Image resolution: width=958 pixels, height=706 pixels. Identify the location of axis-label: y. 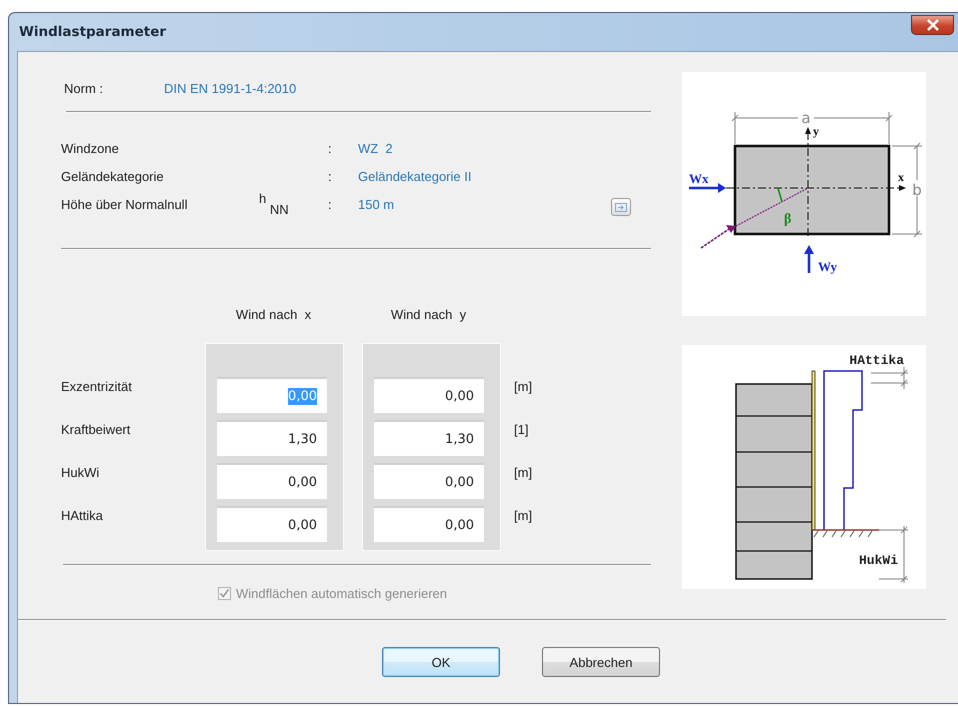
(816, 131).